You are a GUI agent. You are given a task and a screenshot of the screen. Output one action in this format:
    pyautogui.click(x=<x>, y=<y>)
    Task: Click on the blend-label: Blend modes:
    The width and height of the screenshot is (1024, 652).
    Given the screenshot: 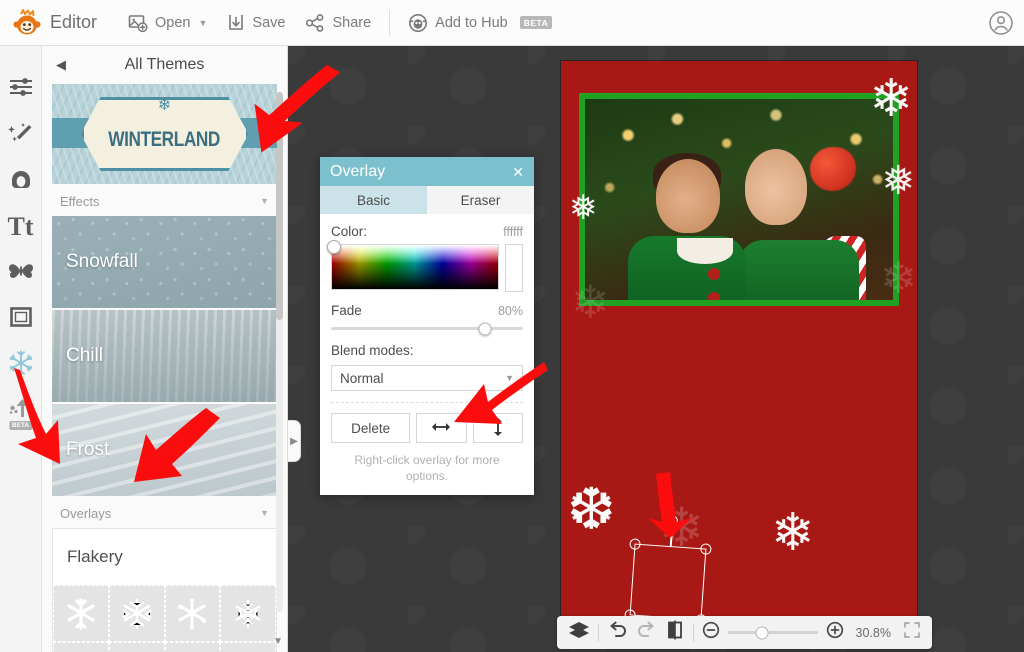 What is the action you would take?
    pyautogui.click(x=372, y=350)
    